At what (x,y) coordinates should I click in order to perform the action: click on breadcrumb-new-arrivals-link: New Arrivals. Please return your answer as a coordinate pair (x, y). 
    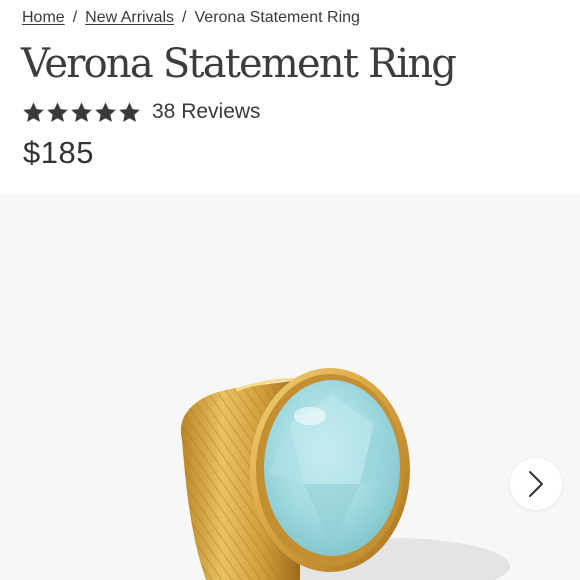
    Looking at the image, I should click on (129, 17).